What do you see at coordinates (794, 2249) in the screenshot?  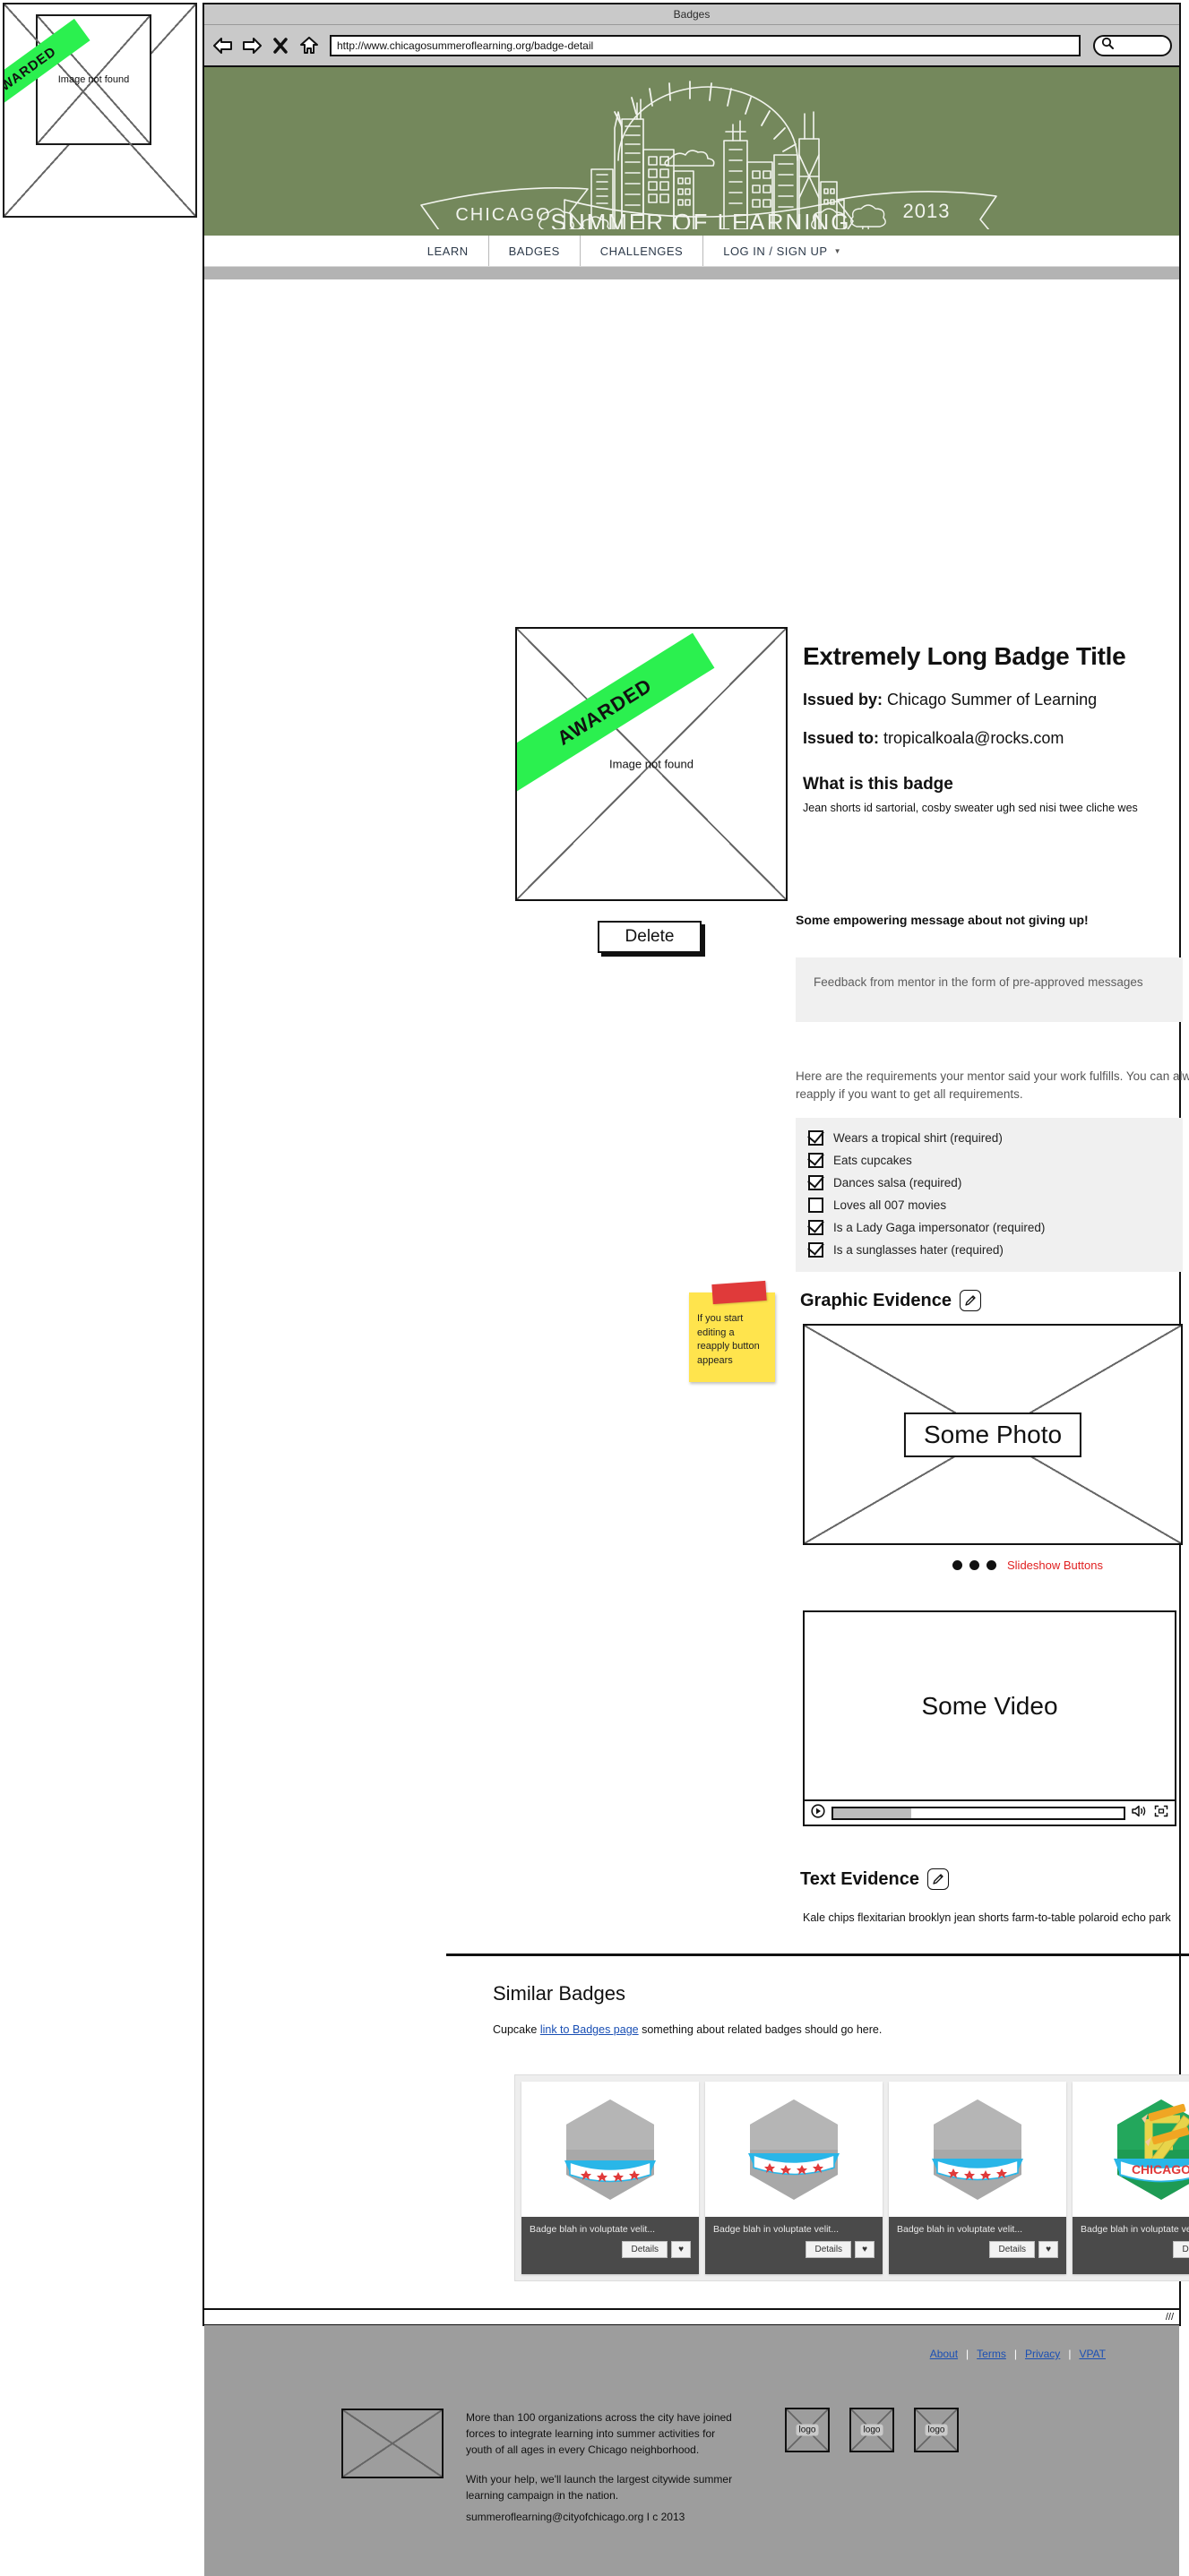 I see `badge-card-actions: Details ♥` at bounding box center [794, 2249].